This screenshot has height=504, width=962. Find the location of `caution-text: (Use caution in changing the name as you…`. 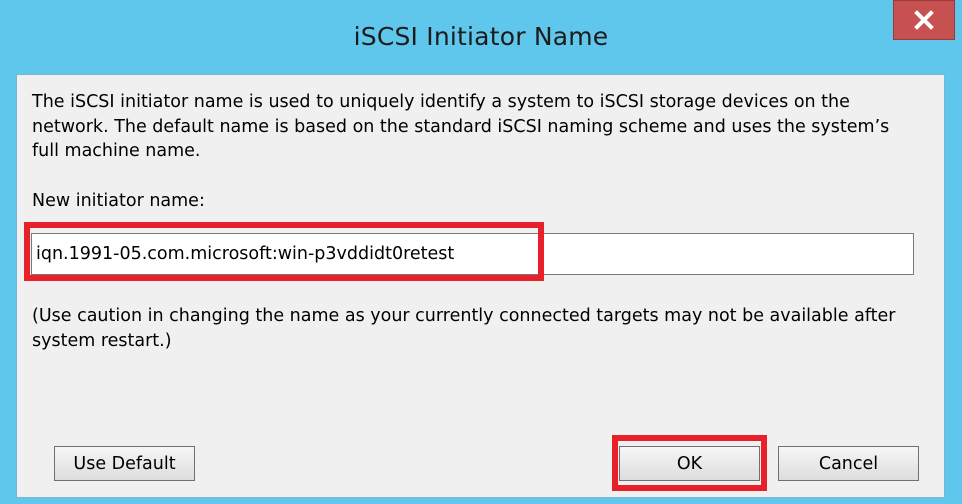

caution-text: (Use caution in changing the name as you… is located at coordinates (464, 328).